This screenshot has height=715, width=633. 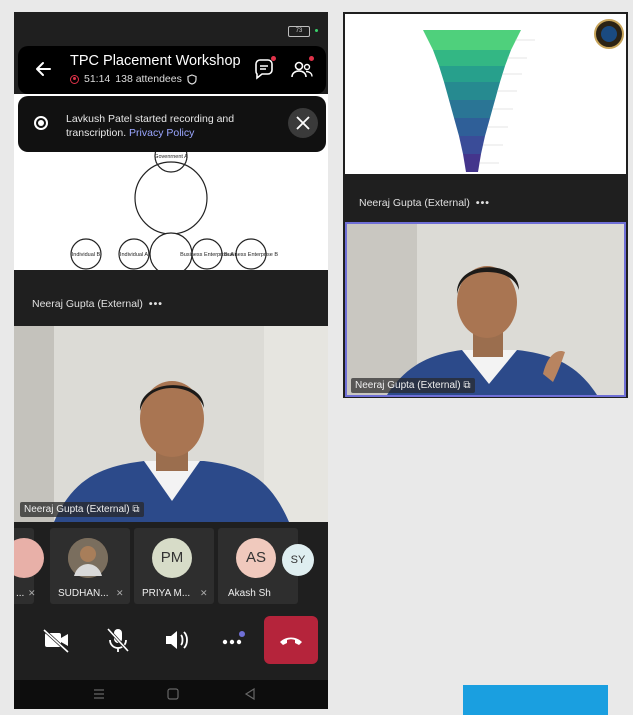 I want to click on video-name-text: Neeraj Gupta (External), so click(x=77, y=509).